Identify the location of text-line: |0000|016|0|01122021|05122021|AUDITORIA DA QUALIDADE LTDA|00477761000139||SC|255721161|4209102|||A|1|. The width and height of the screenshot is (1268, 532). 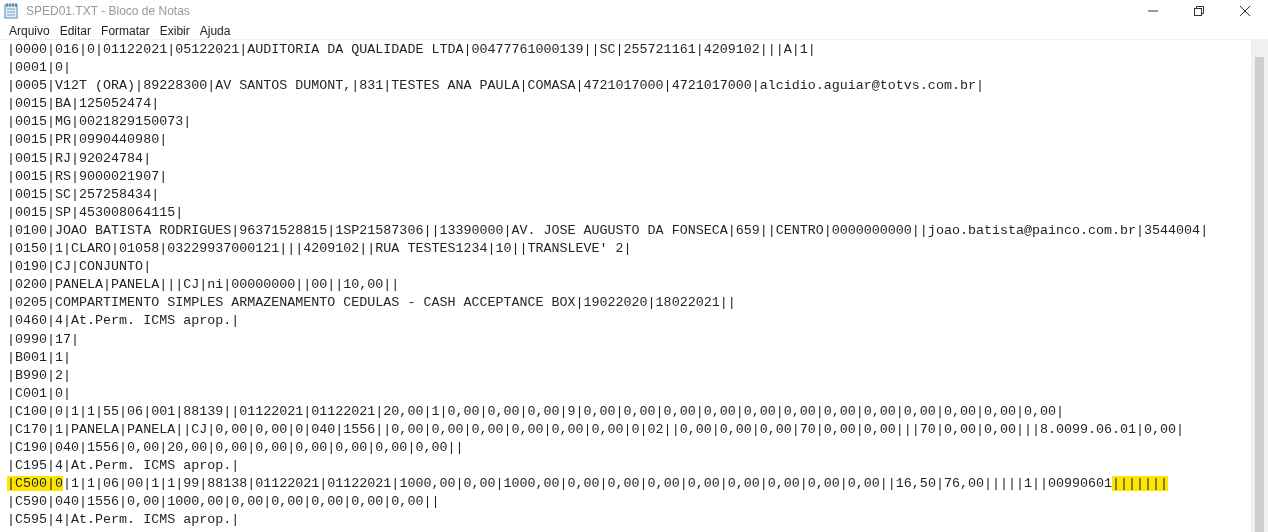
(411, 49).